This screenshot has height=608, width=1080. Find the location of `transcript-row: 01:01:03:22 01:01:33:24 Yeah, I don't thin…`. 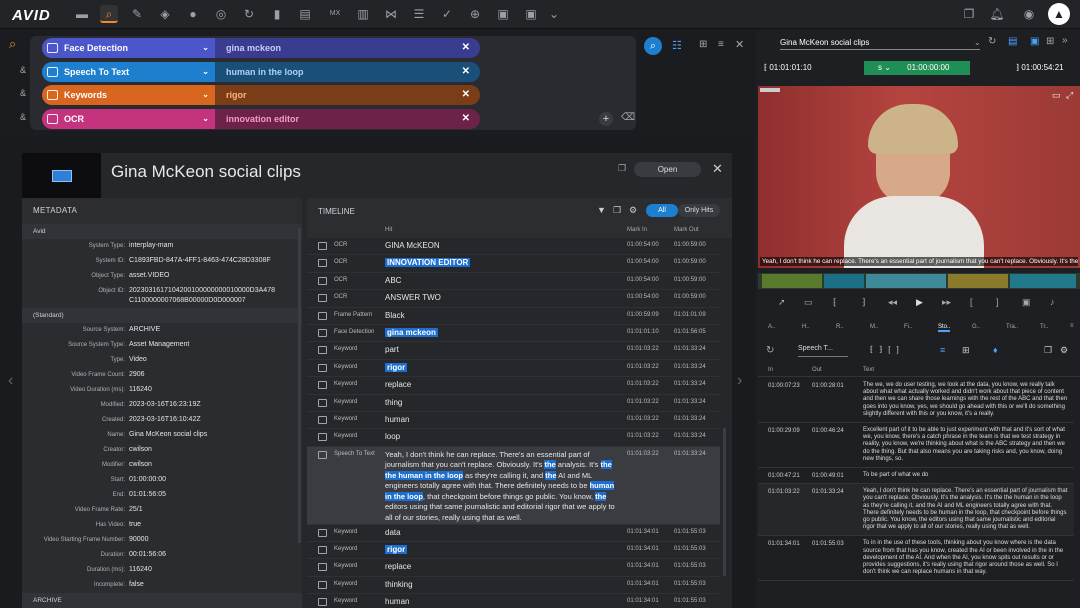

transcript-row: 01:01:03:22 01:01:33:24 Yeah, I don't thin… is located at coordinates (916, 510).